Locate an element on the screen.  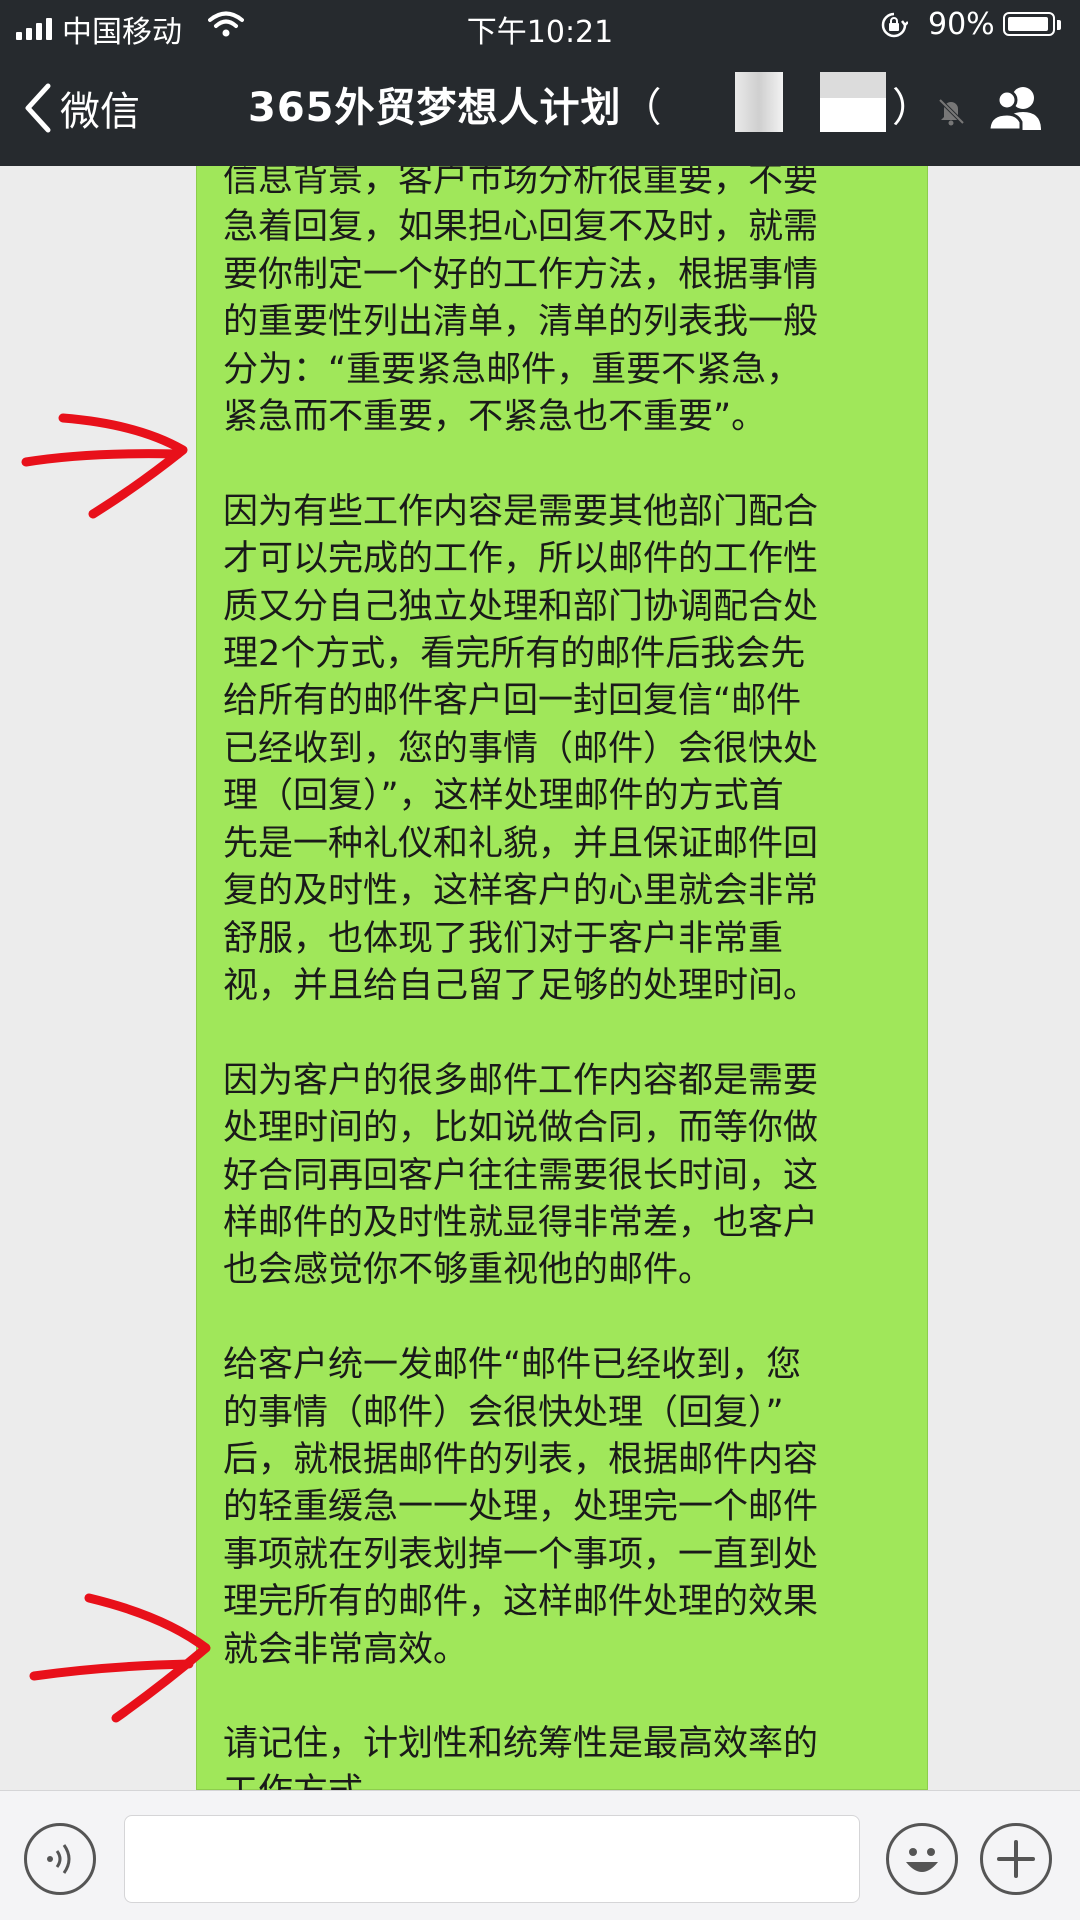
clock: 下午10:21 is located at coordinates (540, 32).